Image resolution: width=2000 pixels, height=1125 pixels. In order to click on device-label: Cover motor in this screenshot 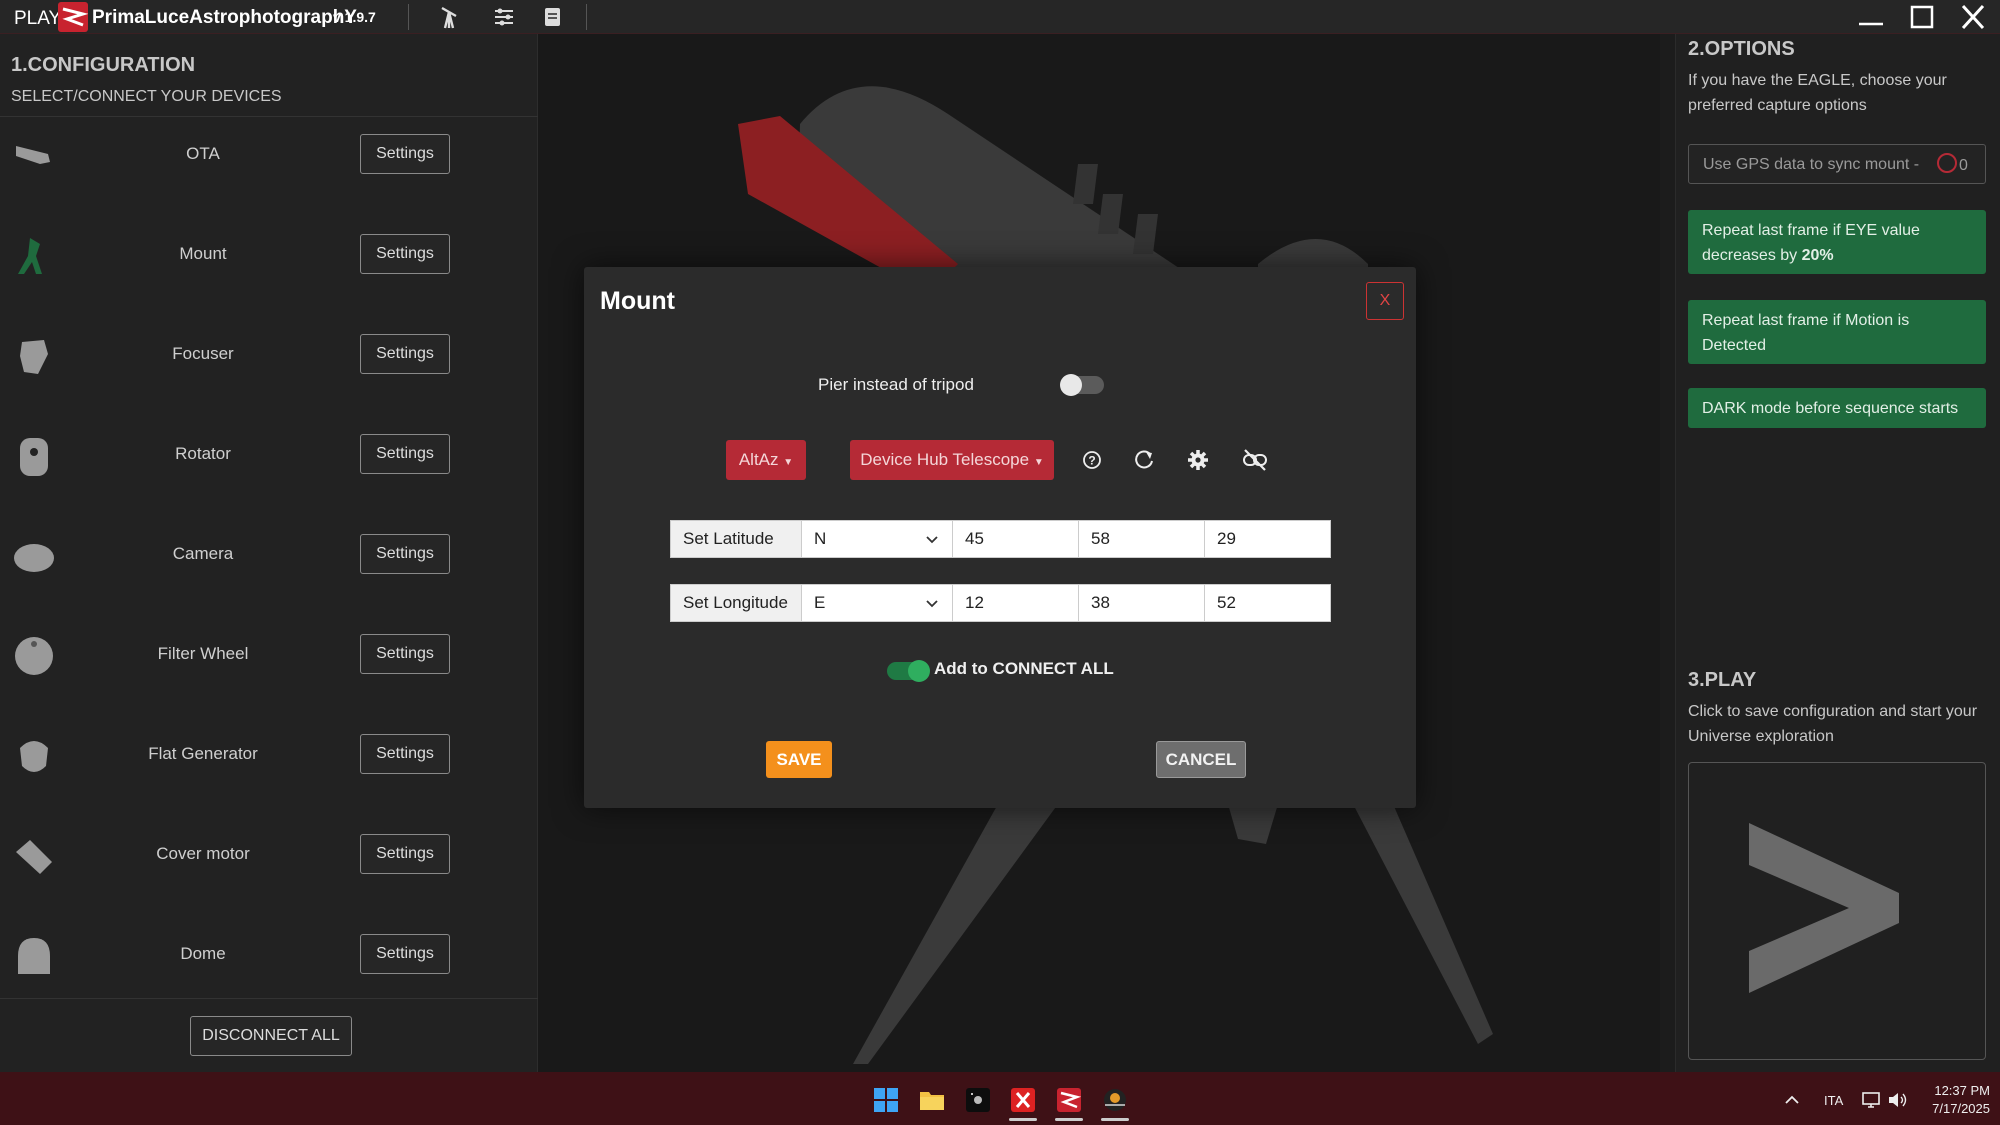, I will do `click(203, 853)`.